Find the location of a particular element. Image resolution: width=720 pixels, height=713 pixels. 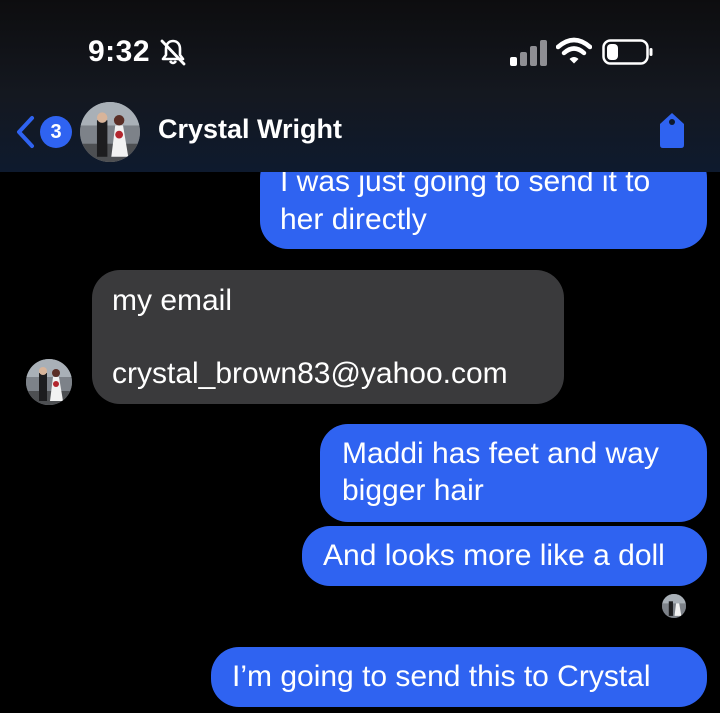

message-text: bigger hair is located at coordinates (413, 490).